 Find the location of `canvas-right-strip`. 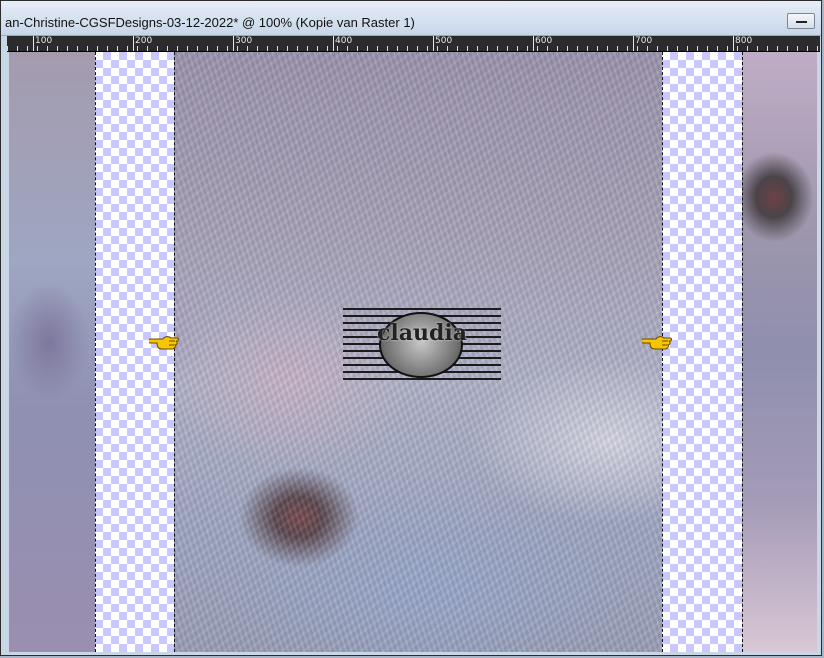

canvas-right-strip is located at coordinates (779, 352).